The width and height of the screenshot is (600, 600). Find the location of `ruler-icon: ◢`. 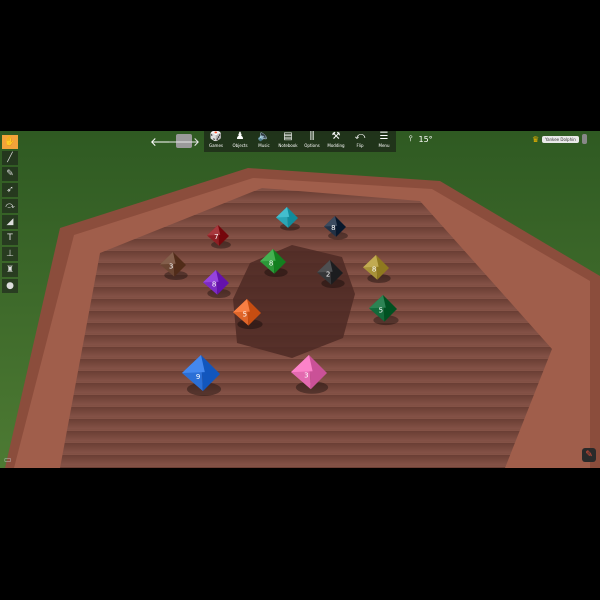

ruler-icon: ◢ is located at coordinates (10, 222).